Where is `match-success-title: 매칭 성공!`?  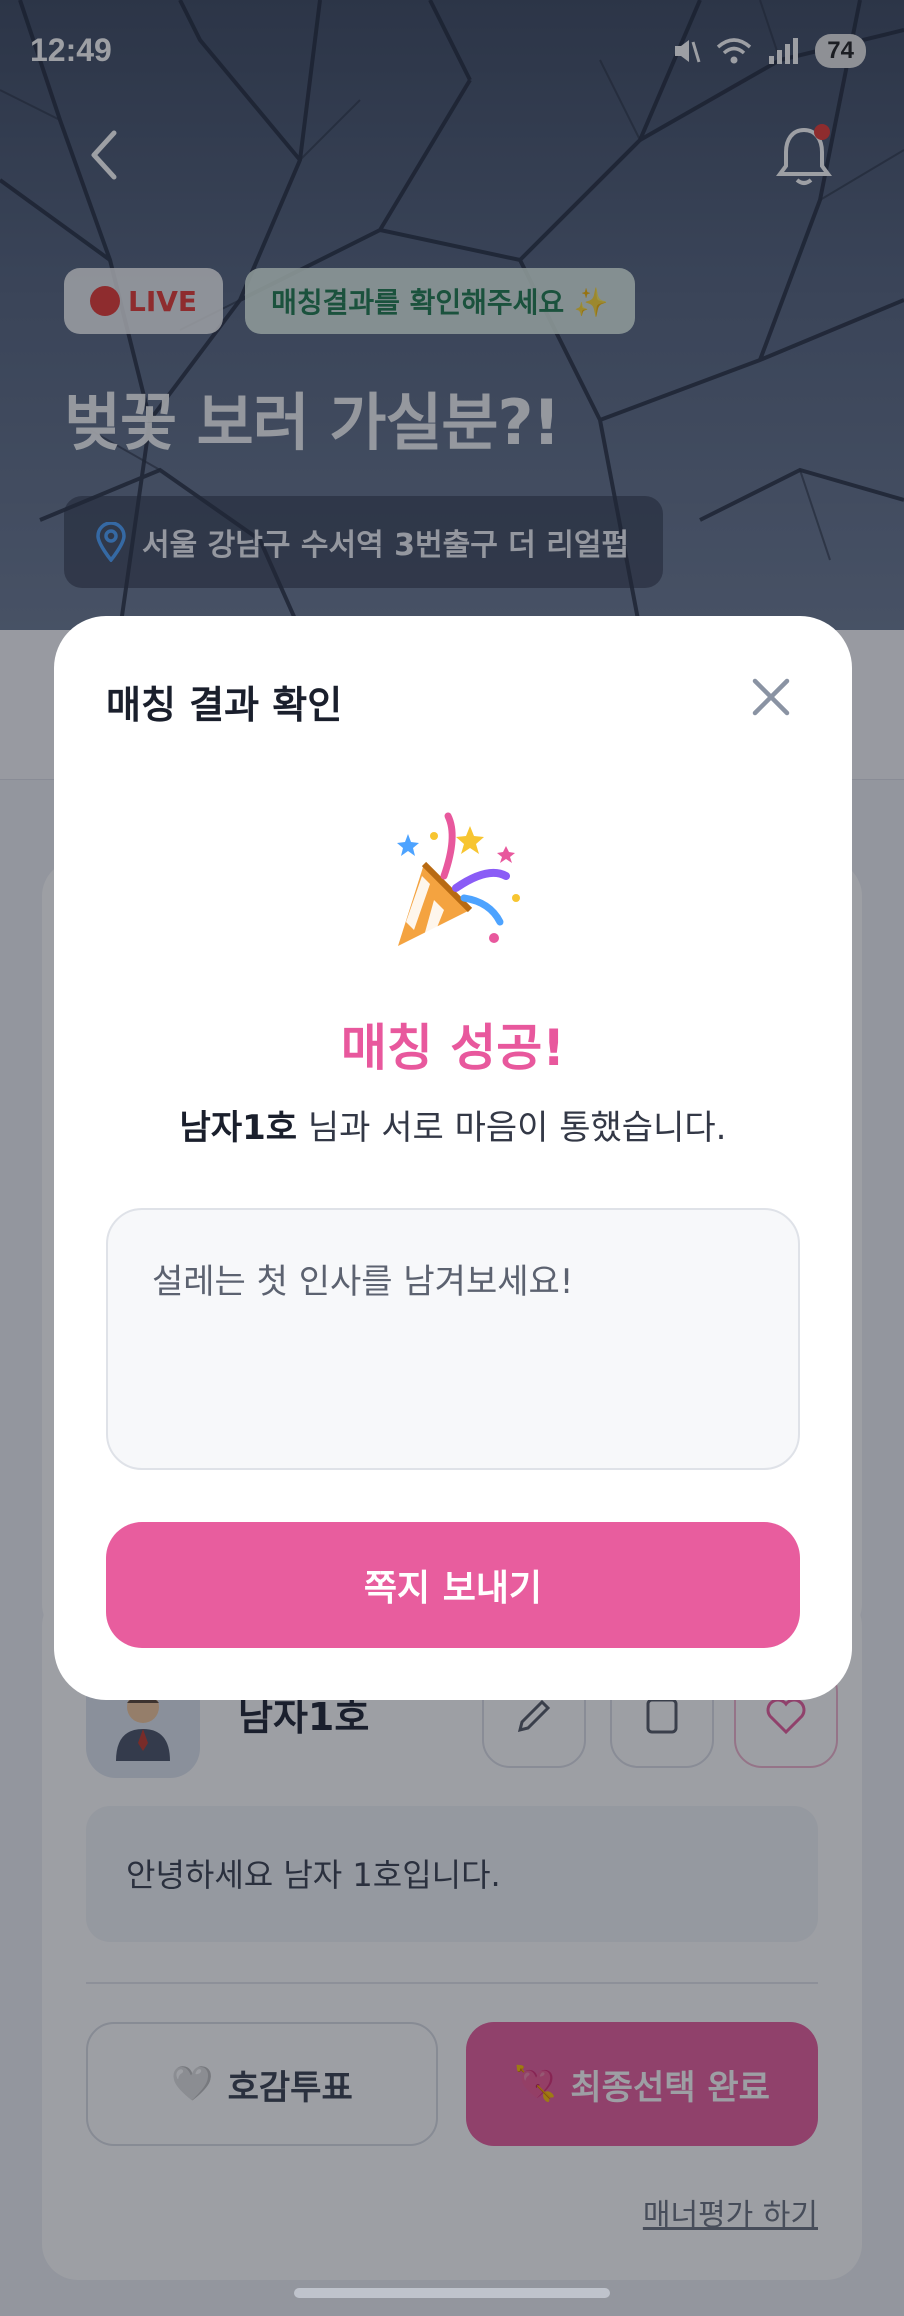 match-success-title: 매칭 성공! is located at coordinates (453, 1048).